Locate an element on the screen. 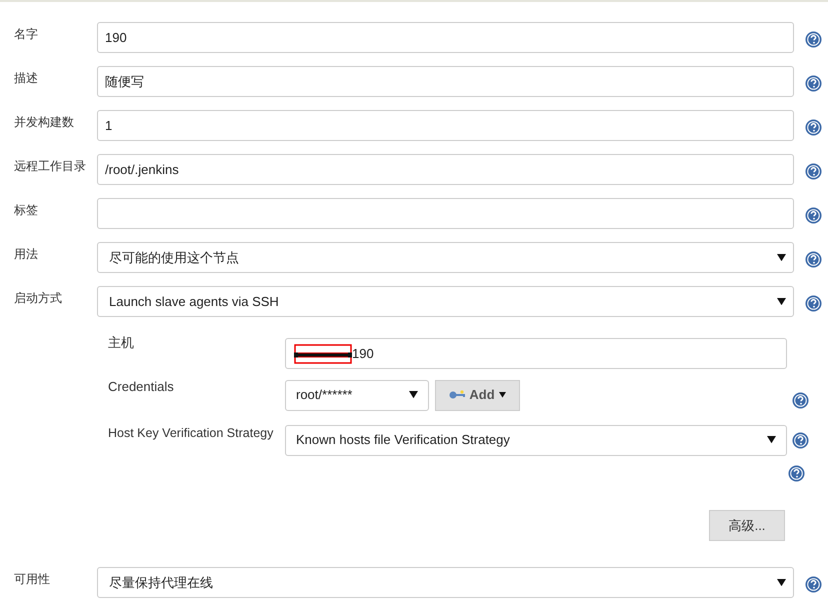 The image size is (828, 599). input-field: 随便写 is located at coordinates (445, 81).